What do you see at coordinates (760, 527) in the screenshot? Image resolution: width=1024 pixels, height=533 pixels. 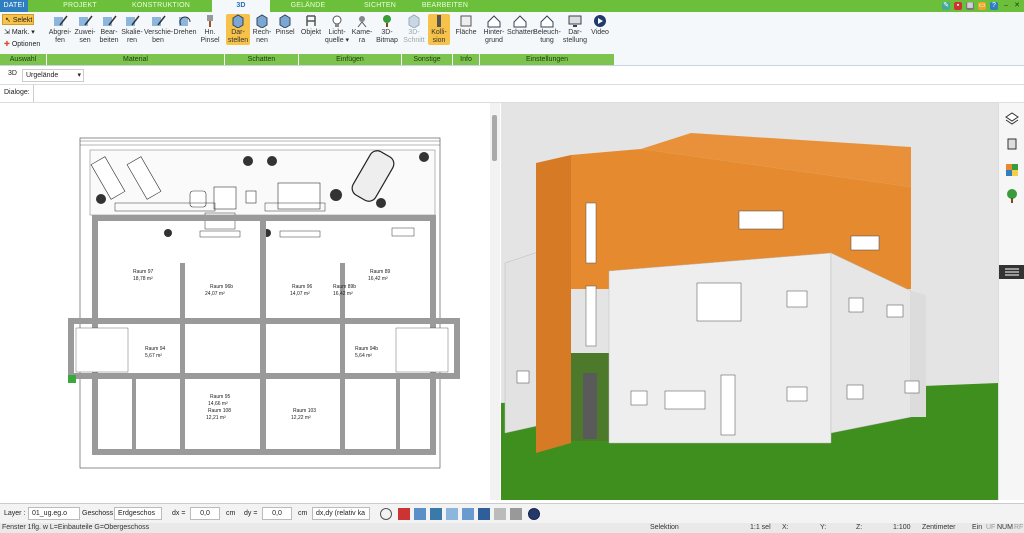 I see `status-selection: 1:1 sel` at bounding box center [760, 527].